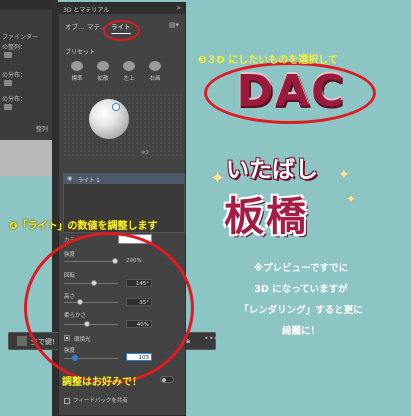  I want to click on preset-top-left-label: 左上, so click(129, 79).